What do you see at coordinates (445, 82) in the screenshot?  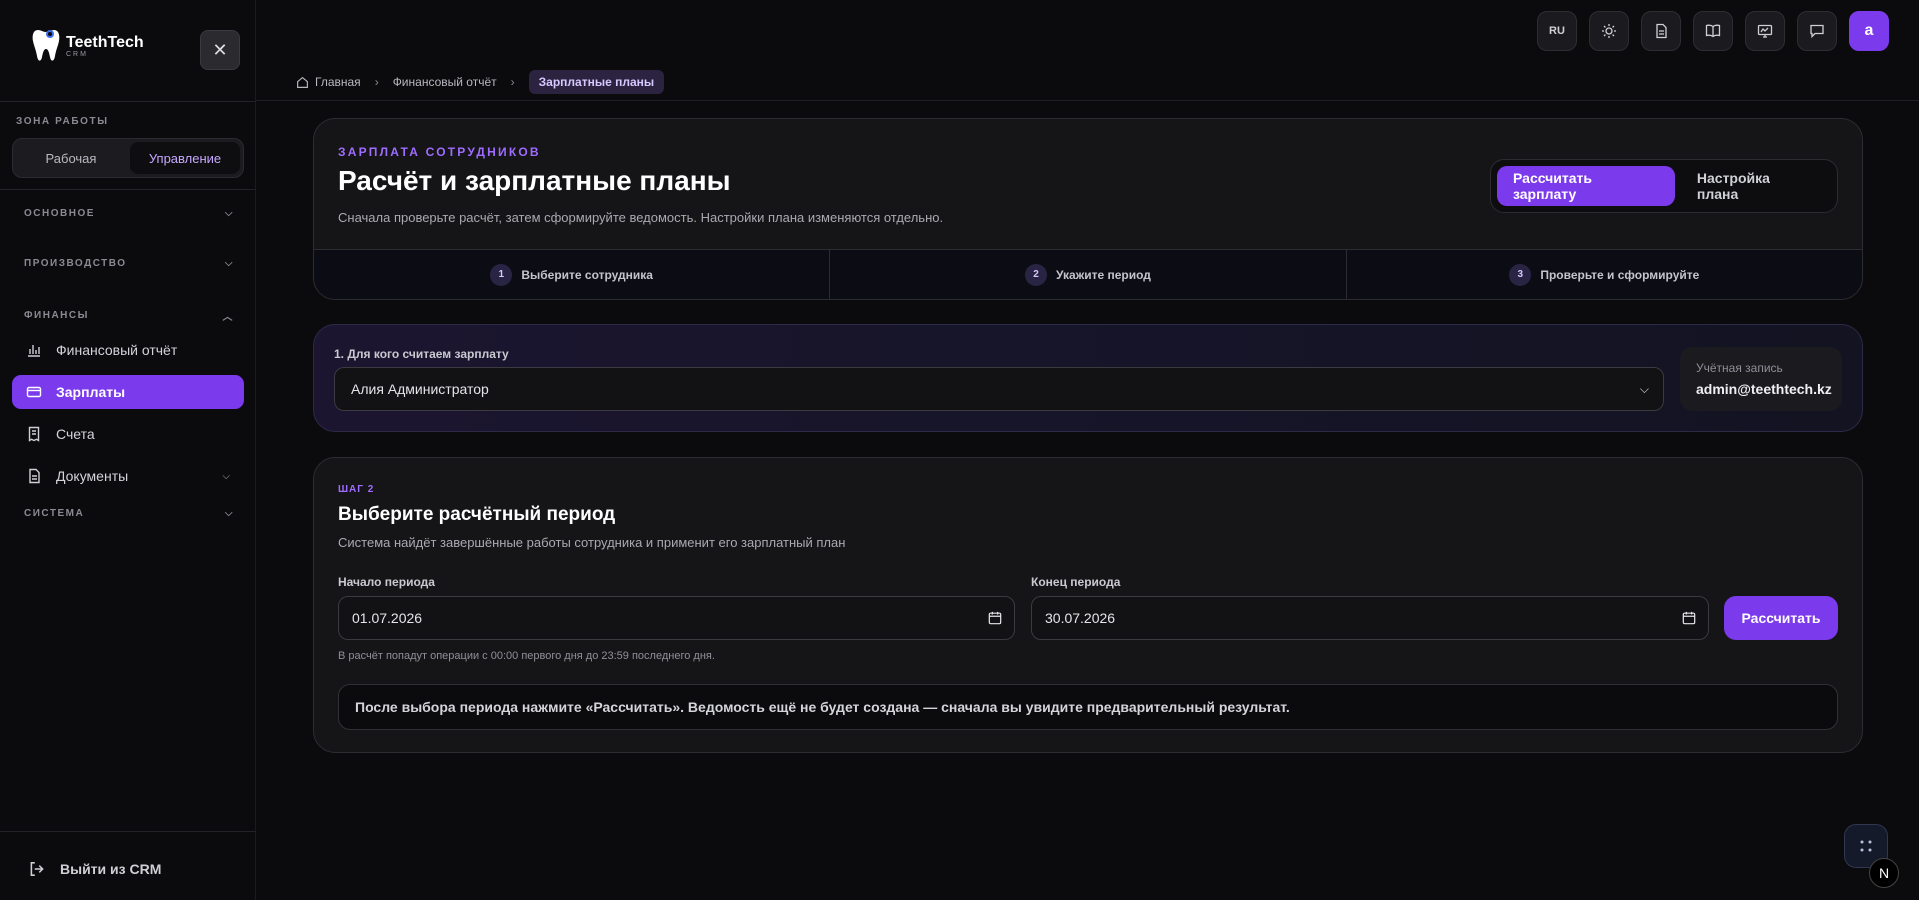 I see `breadcrumb-parent: Финансовый отчёт` at bounding box center [445, 82].